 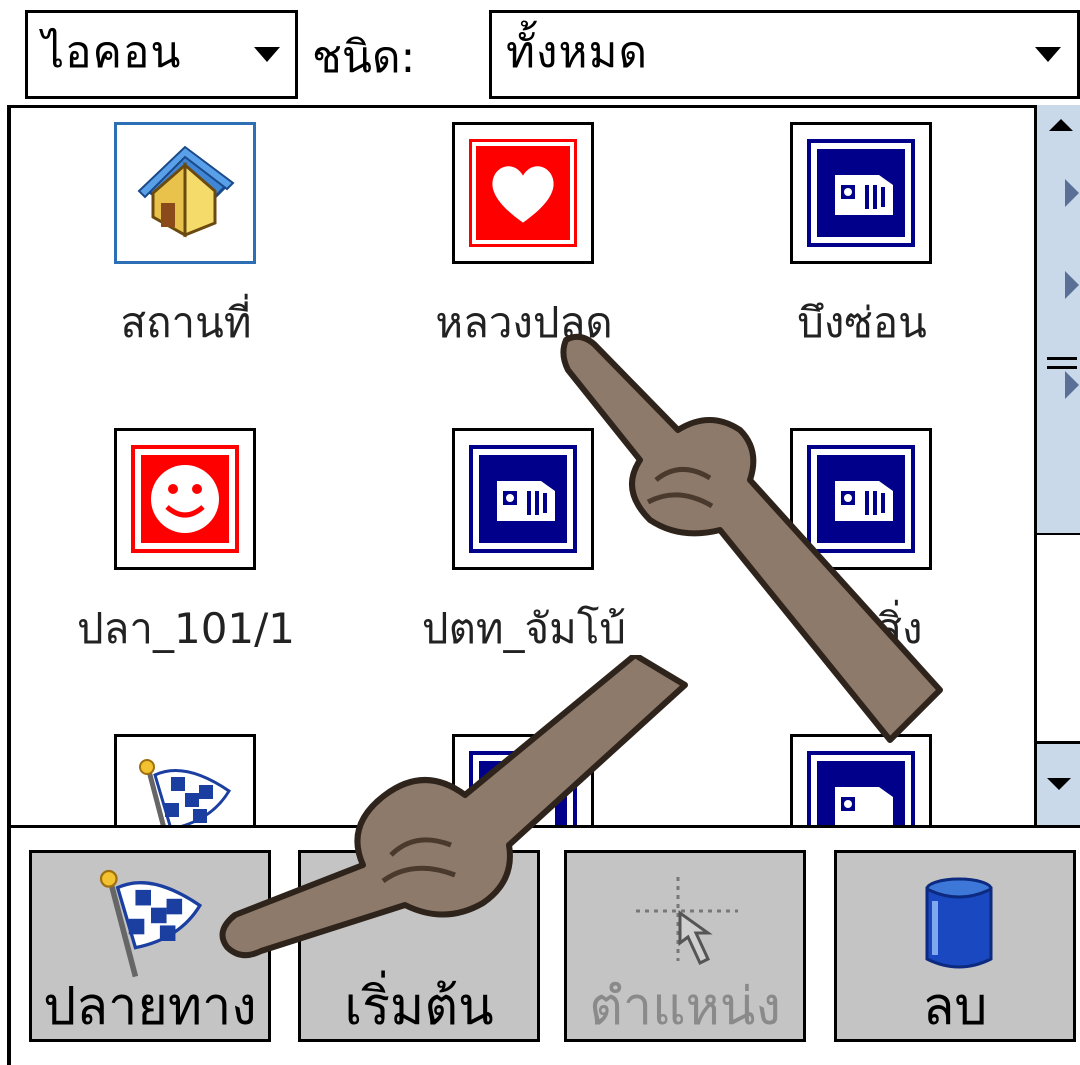 I want to click on heart-tile, so click(x=523, y=193).